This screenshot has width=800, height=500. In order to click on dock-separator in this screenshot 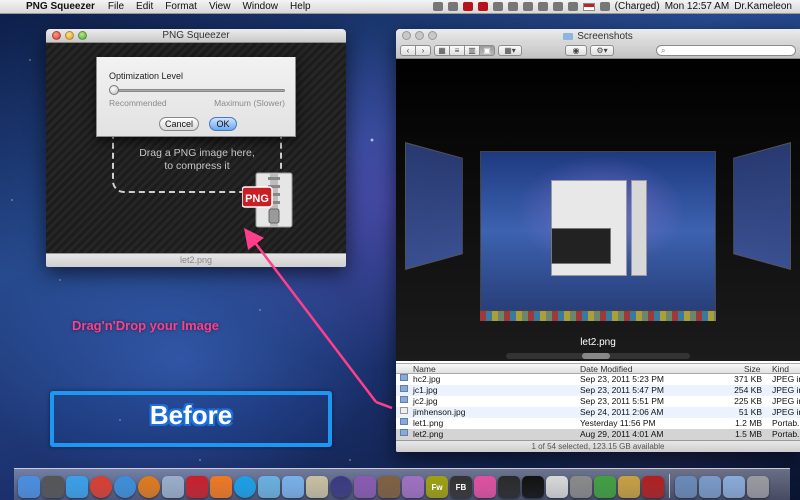, I will do `click(669, 486)`.